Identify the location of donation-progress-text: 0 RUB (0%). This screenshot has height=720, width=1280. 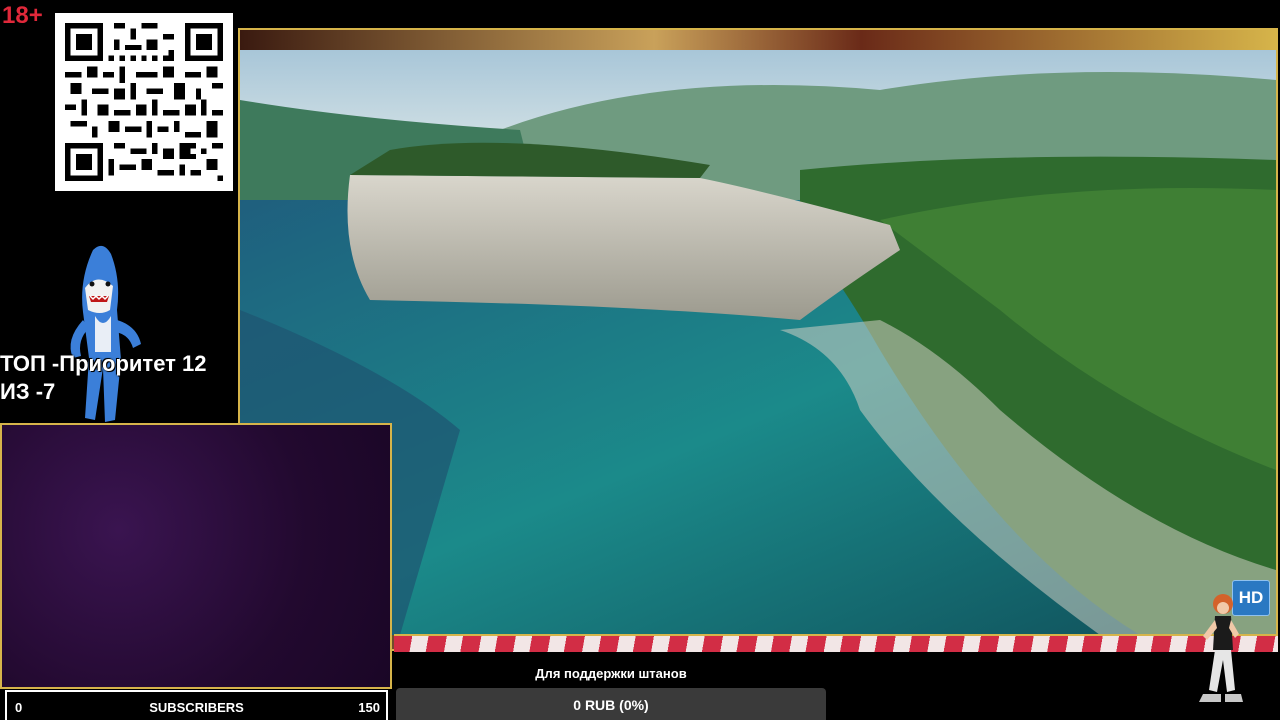
(611, 705).